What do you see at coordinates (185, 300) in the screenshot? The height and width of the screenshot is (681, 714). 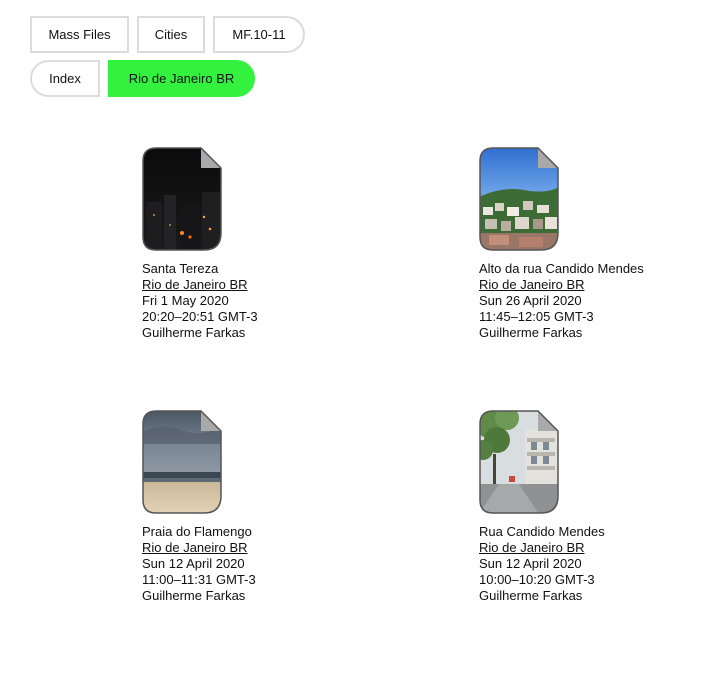 I see `file-date: Fri 1 May 2020` at bounding box center [185, 300].